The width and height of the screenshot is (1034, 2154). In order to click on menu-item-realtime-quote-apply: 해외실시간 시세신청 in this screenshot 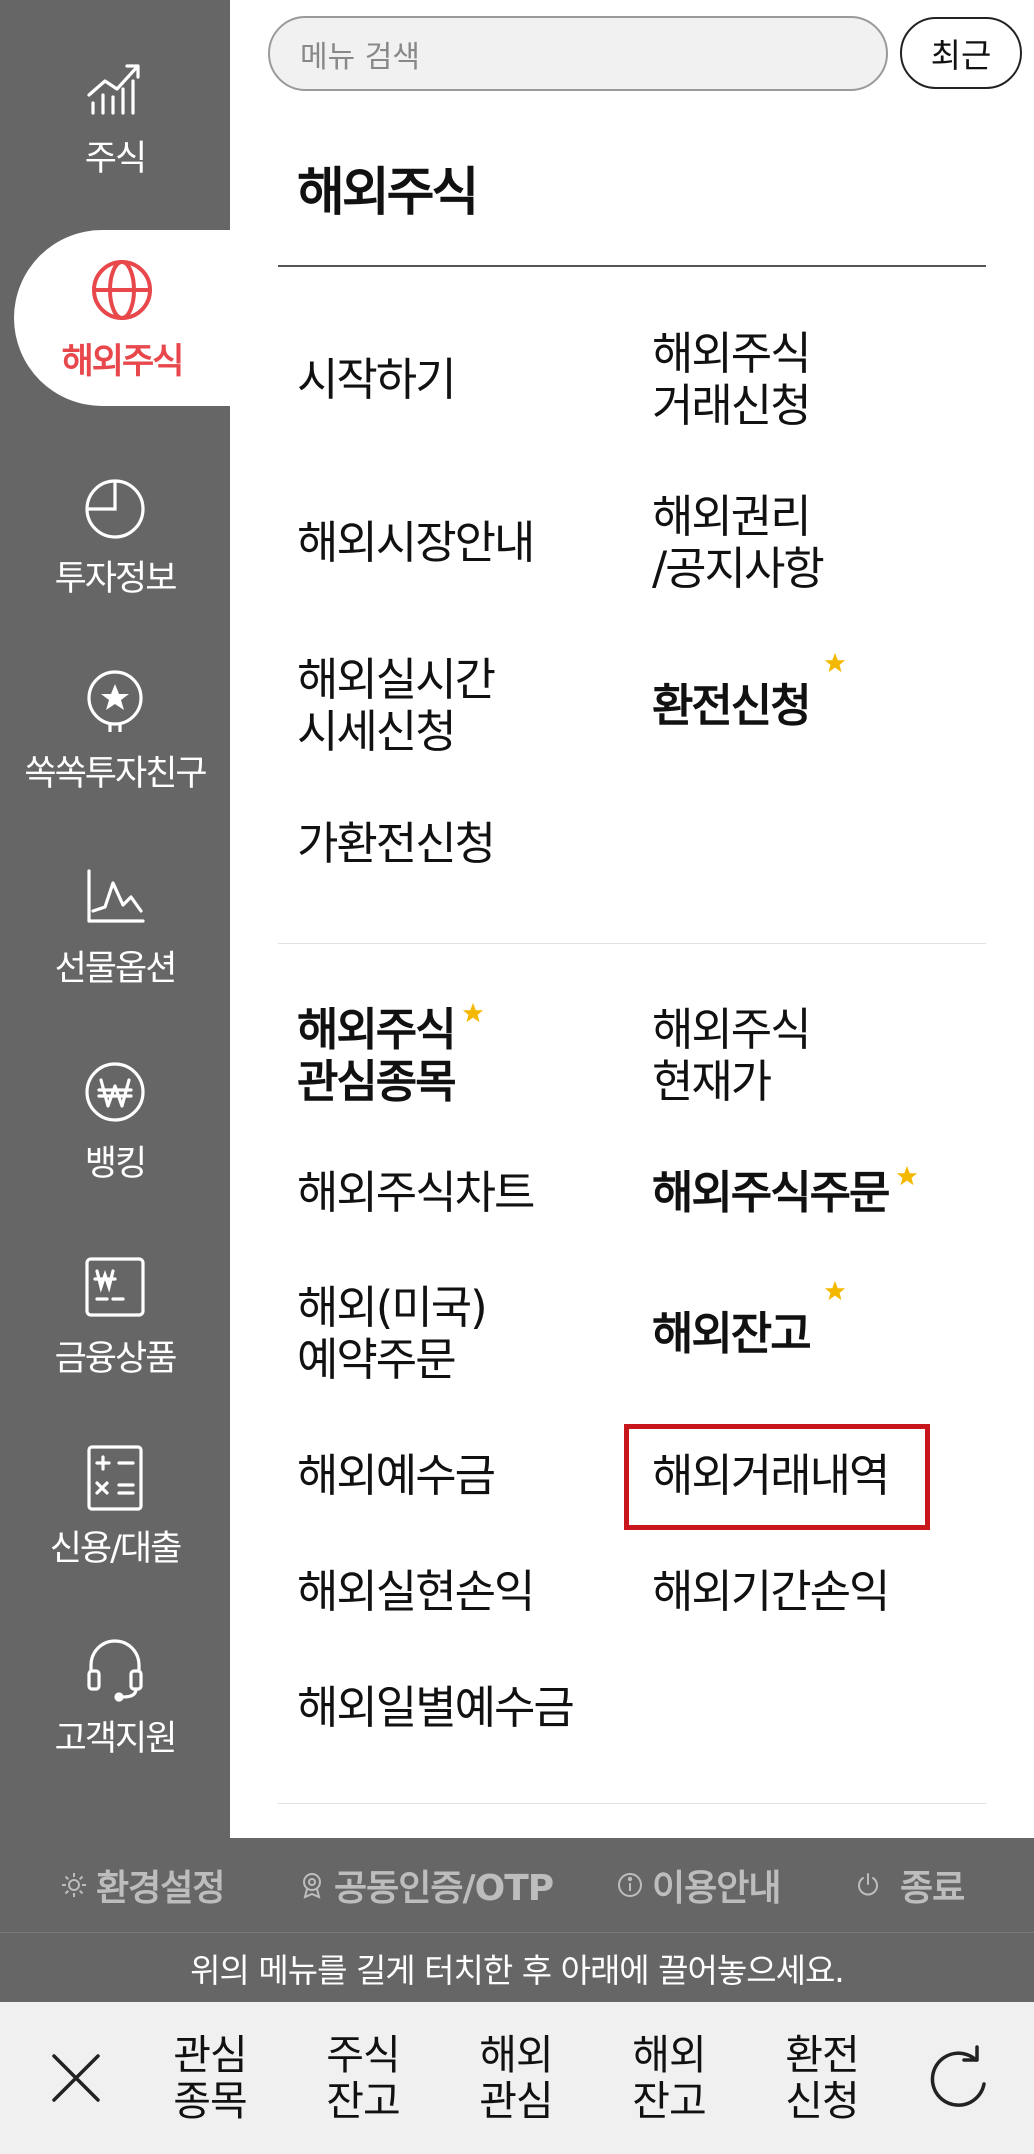, I will do `click(396, 706)`.